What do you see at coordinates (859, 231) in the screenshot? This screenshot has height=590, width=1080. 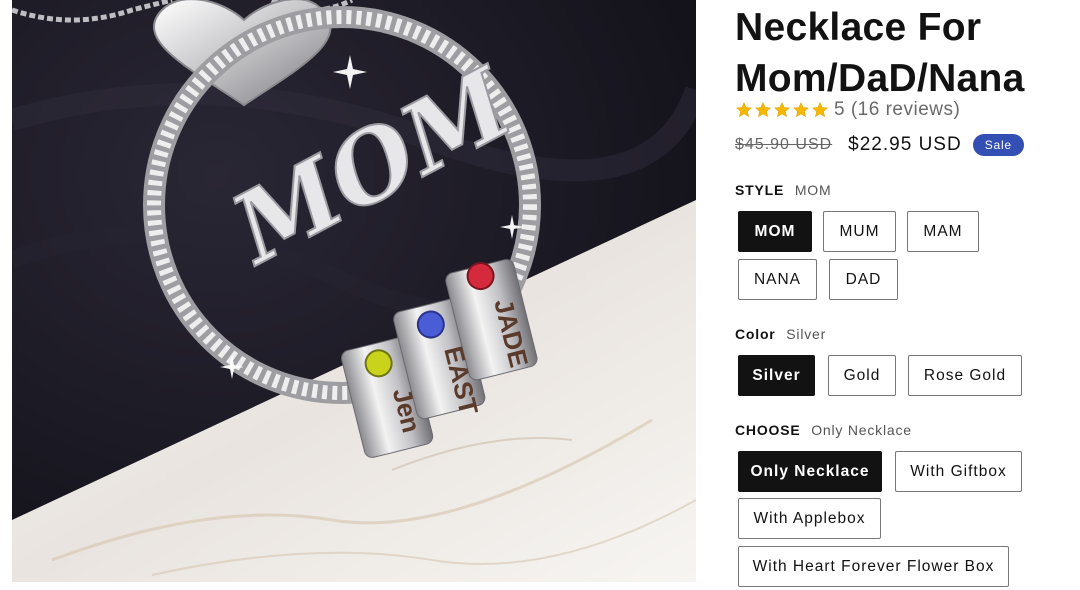 I see `style-option-mum: MUM` at bounding box center [859, 231].